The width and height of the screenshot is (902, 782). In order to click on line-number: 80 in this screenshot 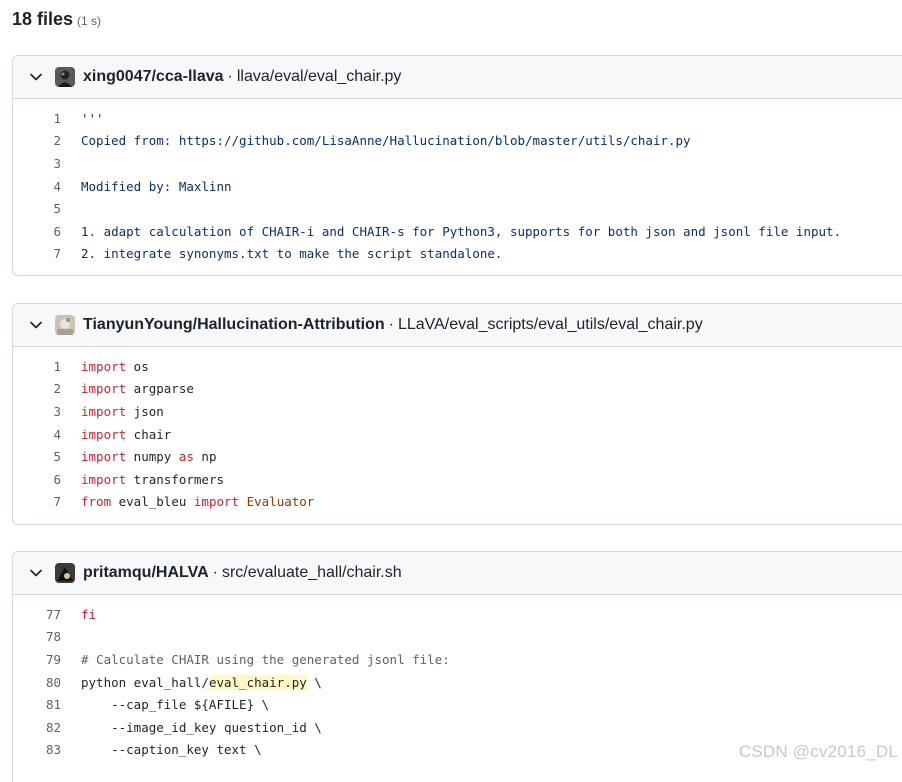, I will do `click(47, 682)`.